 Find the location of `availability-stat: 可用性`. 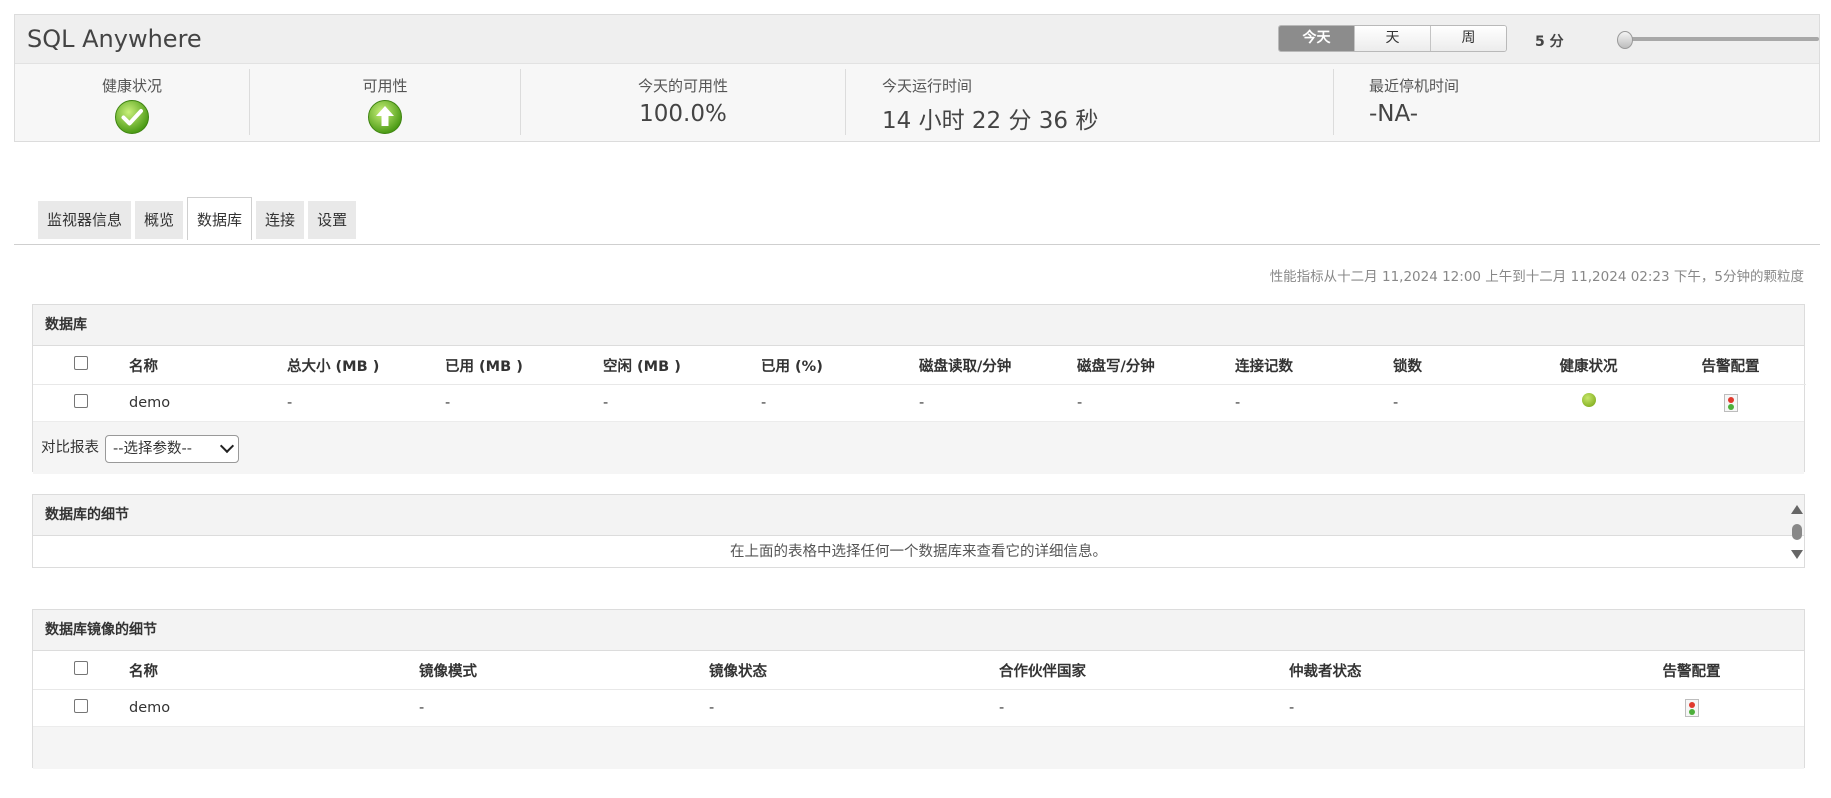

availability-stat: 可用性 is located at coordinates (385, 102).